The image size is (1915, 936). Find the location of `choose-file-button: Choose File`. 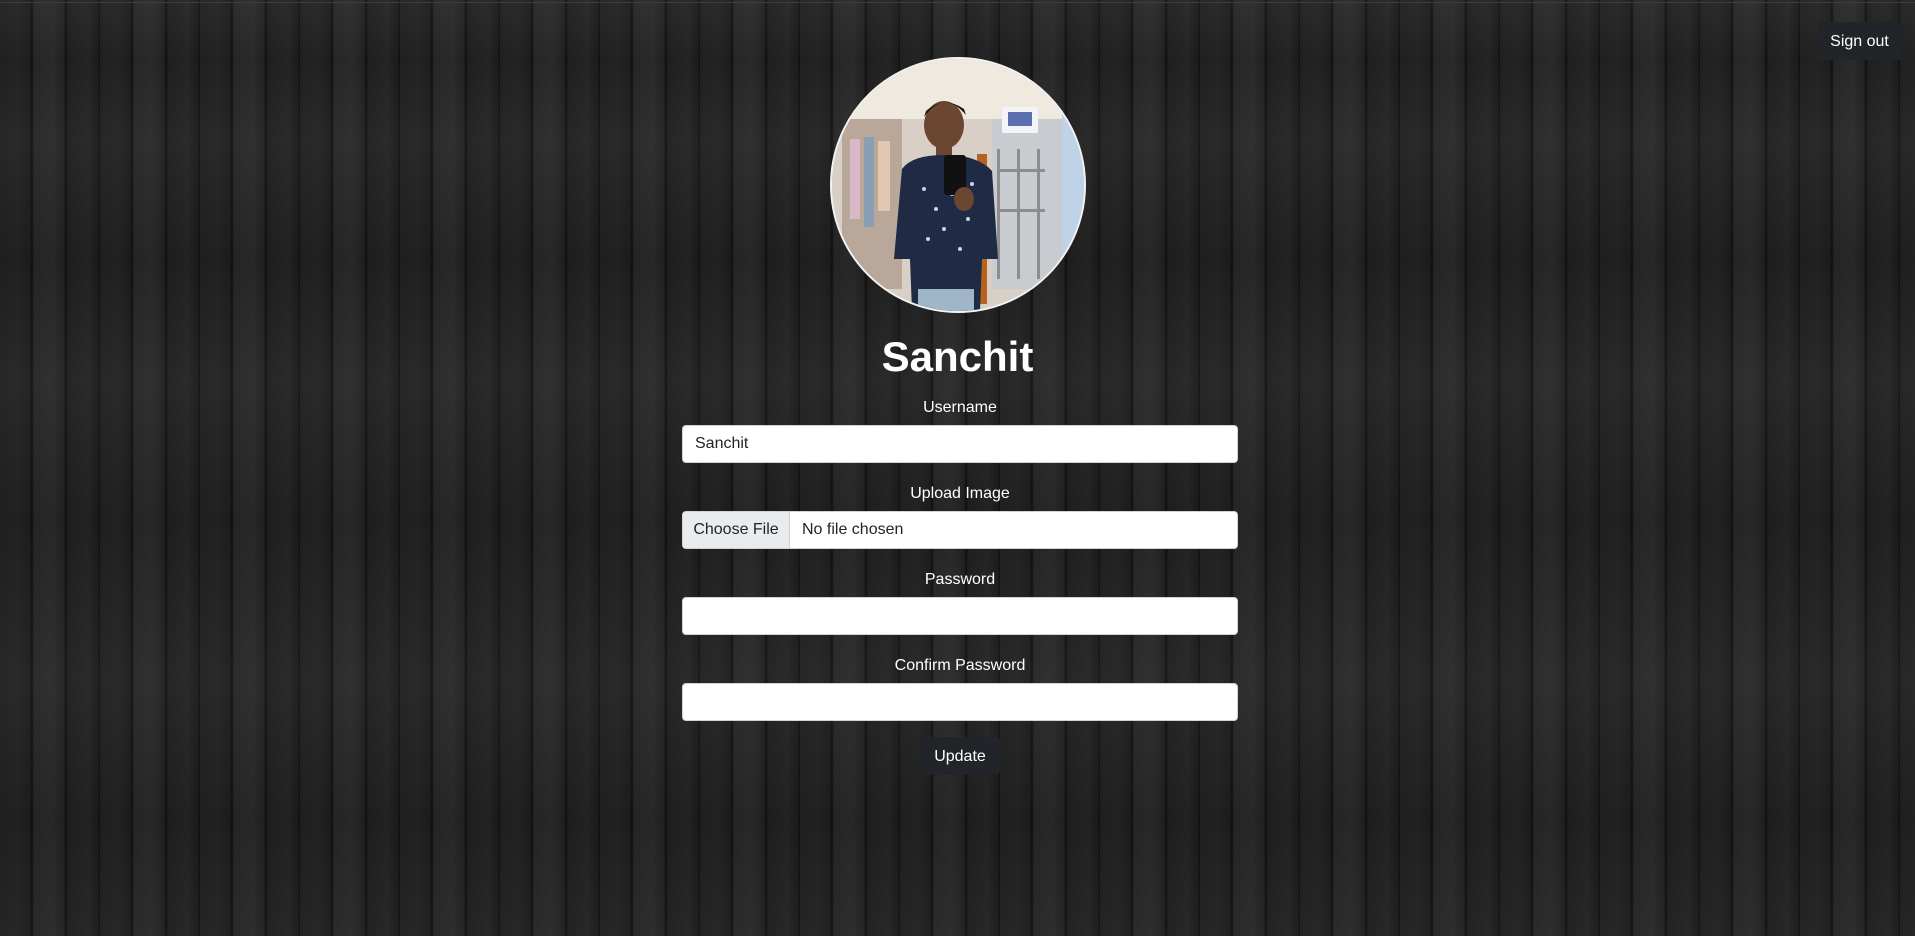

choose-file-button: Choose File is located at coordinates (736, 530).